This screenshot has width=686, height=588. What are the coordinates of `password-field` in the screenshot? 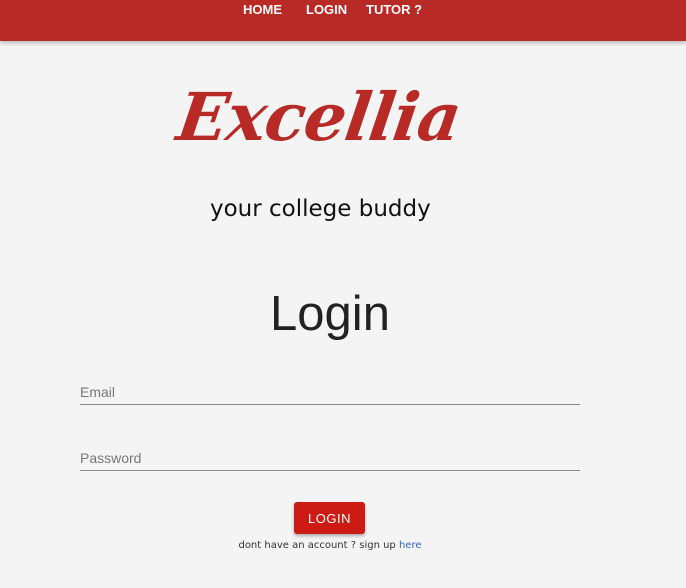 It's located at (330, 460).